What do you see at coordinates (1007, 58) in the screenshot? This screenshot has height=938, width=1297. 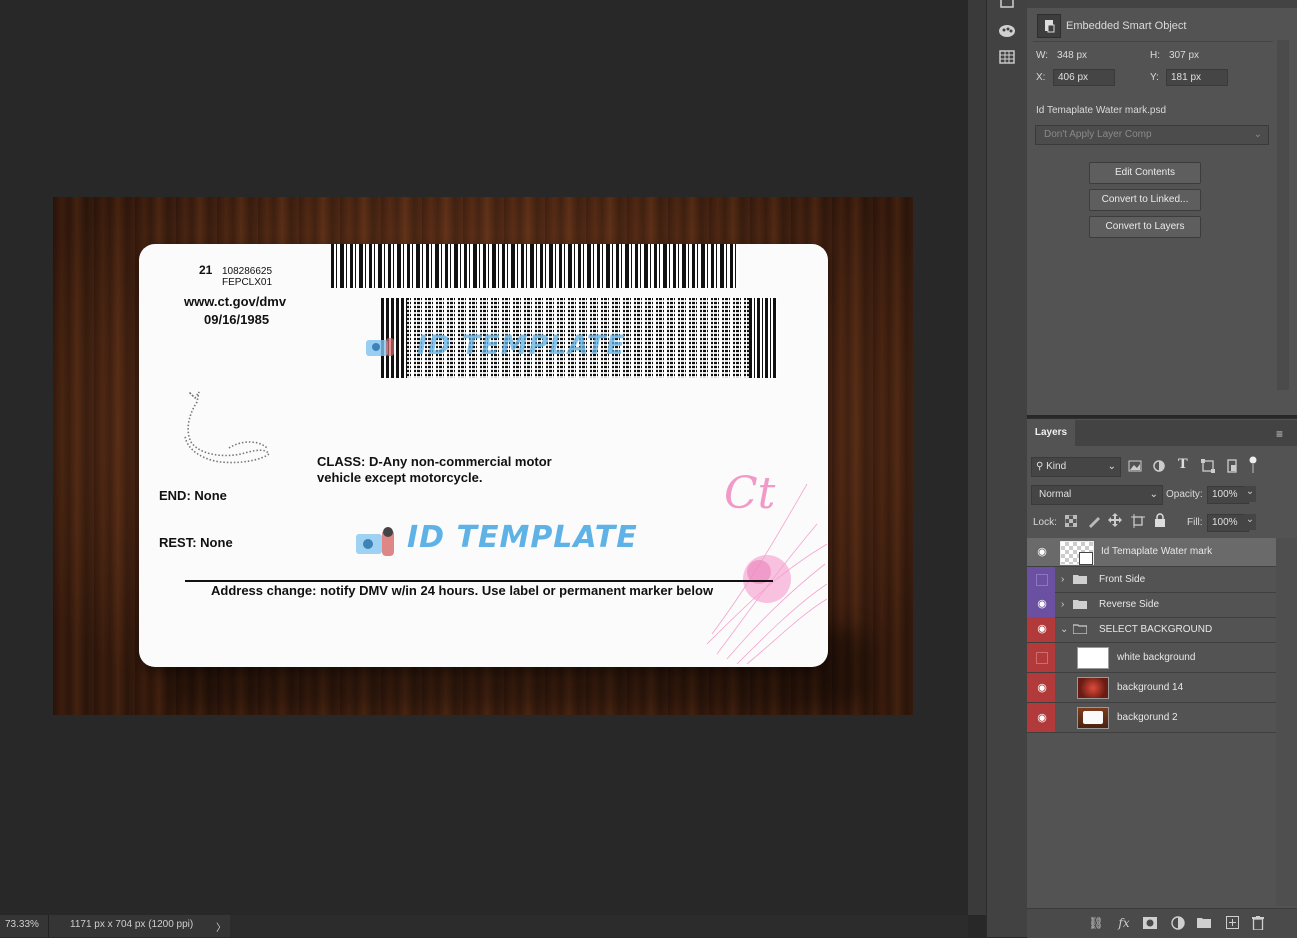 I see `swatches-grid-icon` at bounding box center [1007, 58].